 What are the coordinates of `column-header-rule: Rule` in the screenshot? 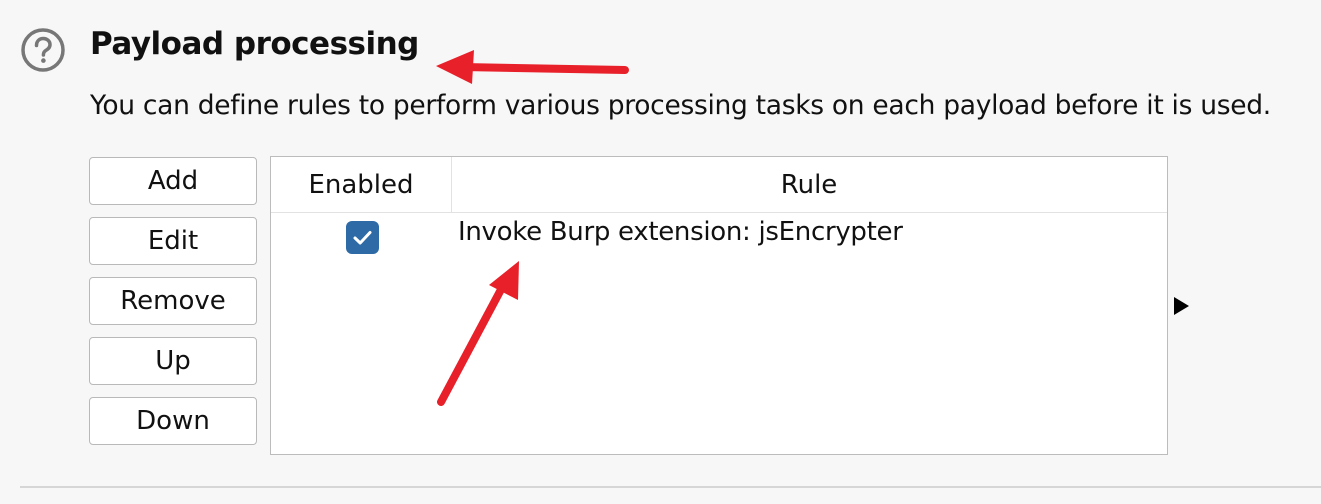 It's located at (809, 184).